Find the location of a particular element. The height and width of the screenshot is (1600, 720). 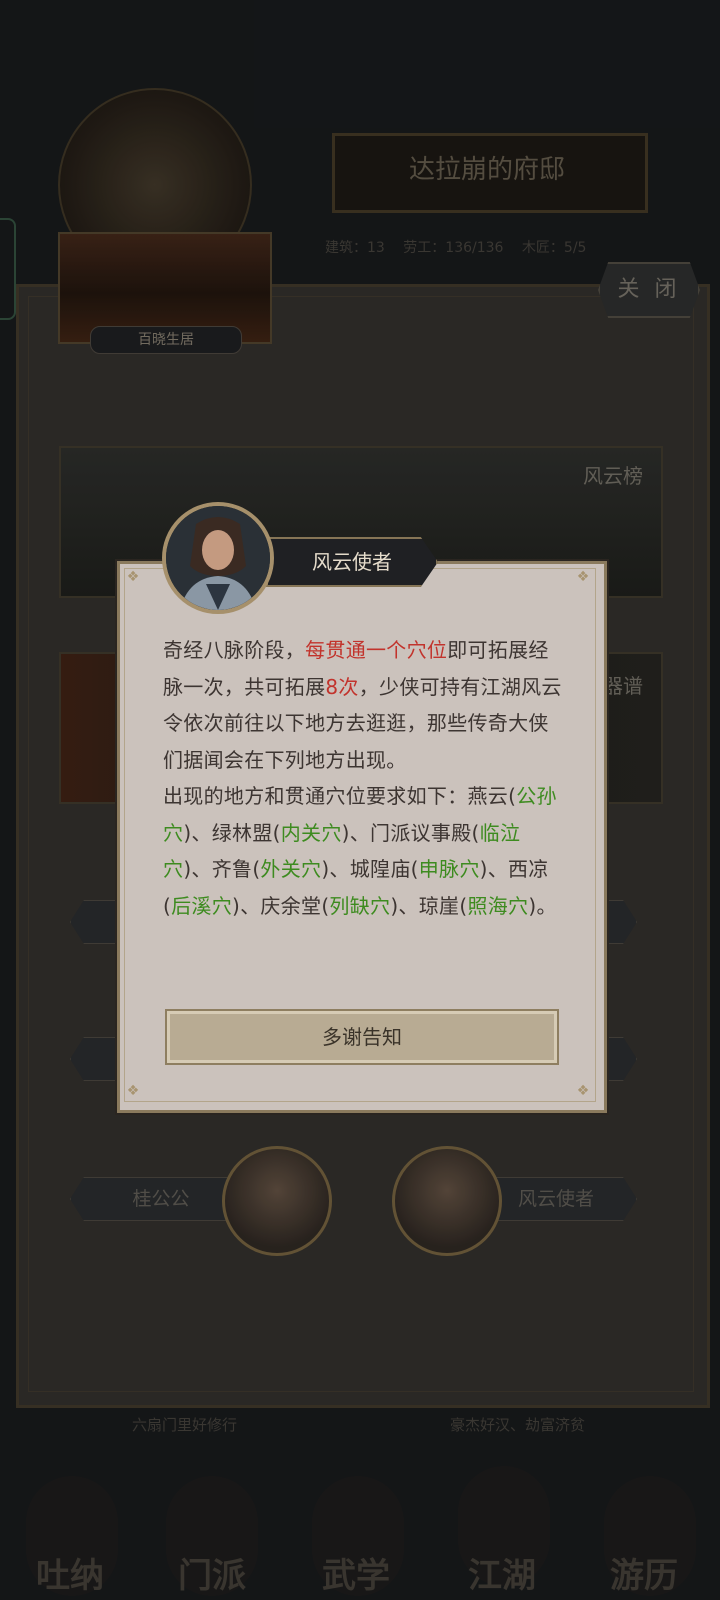

acupoint-houxi: 后溪穴 is located at coordinates (202, 905).